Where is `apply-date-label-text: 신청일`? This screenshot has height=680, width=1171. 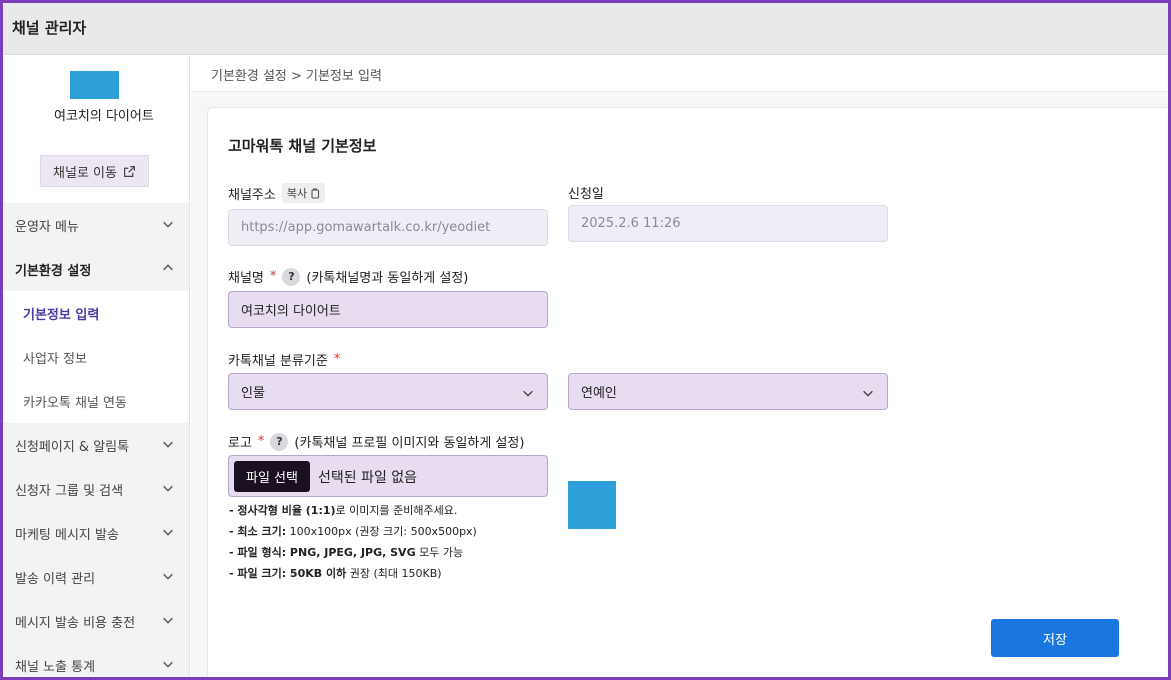
apply-date-label-text: 신청일 is located at coordinates (586, 194).